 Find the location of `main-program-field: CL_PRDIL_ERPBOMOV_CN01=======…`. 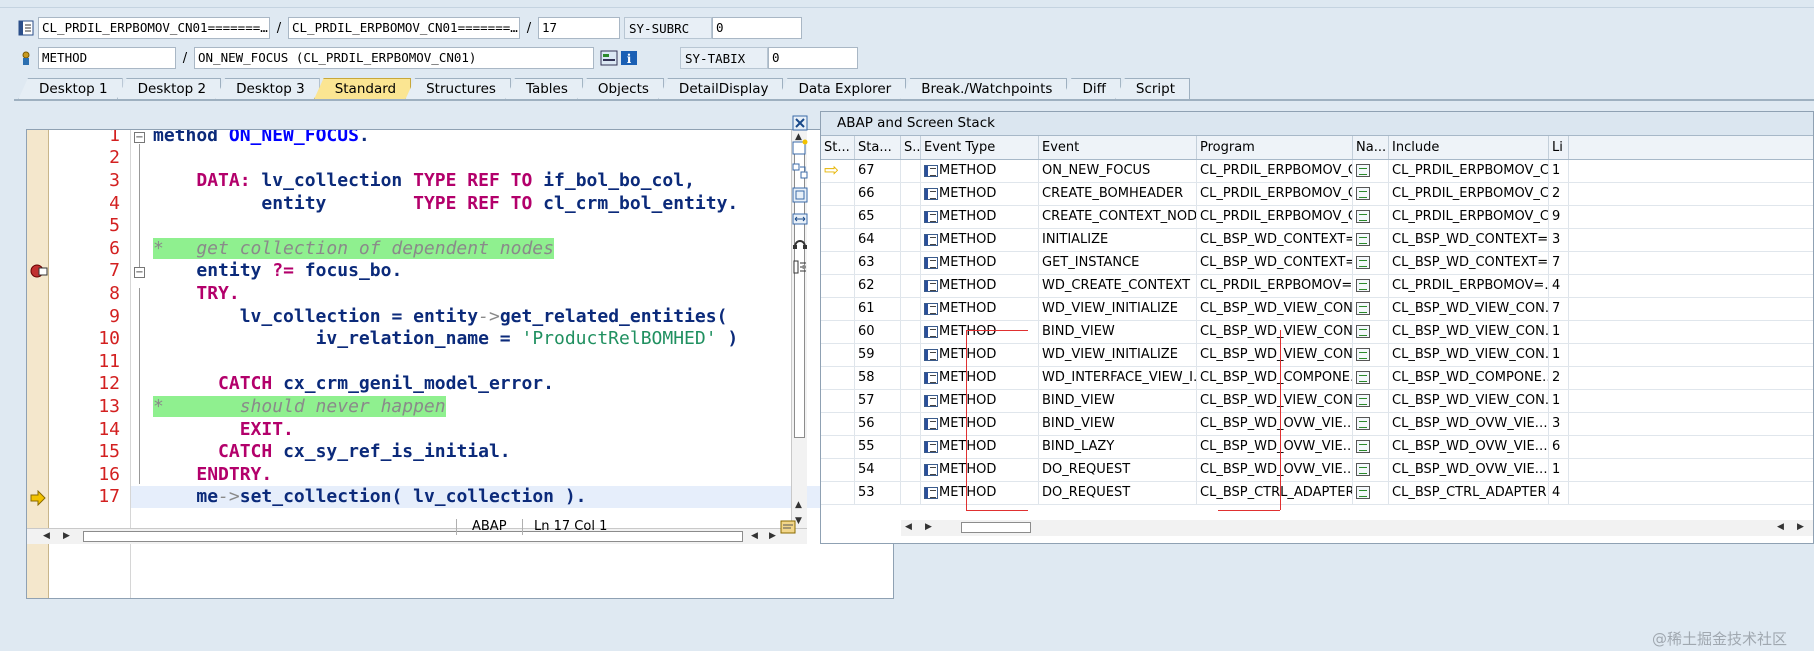

main-program-field: CL_PRDIL_ERPBOMOV_CN01=======… is located at coordinates (154, 28).